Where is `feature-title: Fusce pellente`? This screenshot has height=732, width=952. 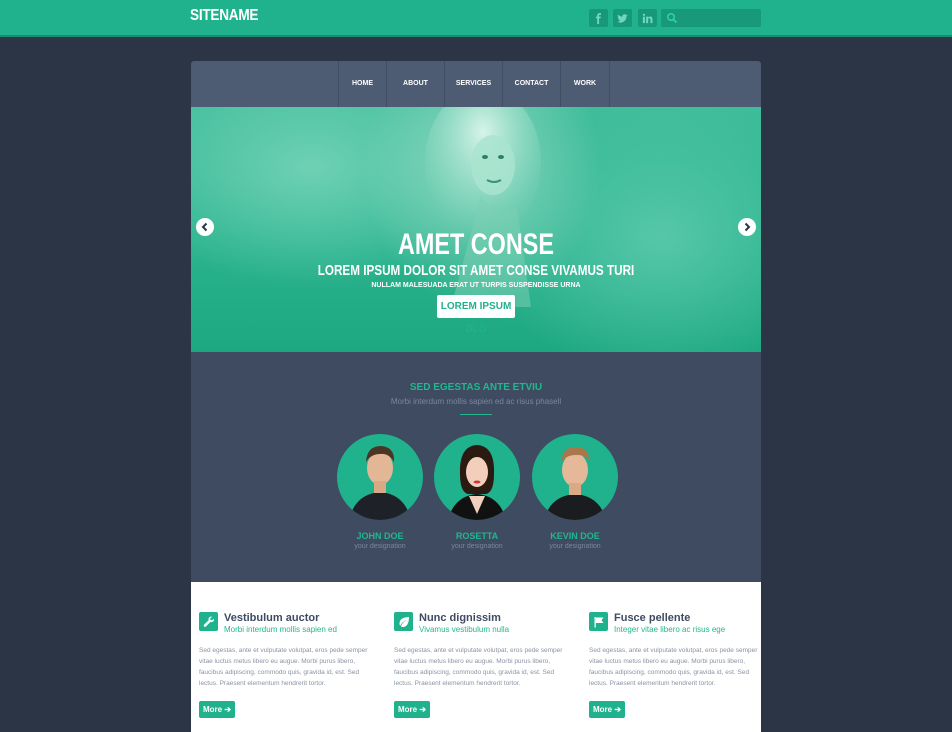 feature-title: Fusce pellente is located at coordinates (652, 618).